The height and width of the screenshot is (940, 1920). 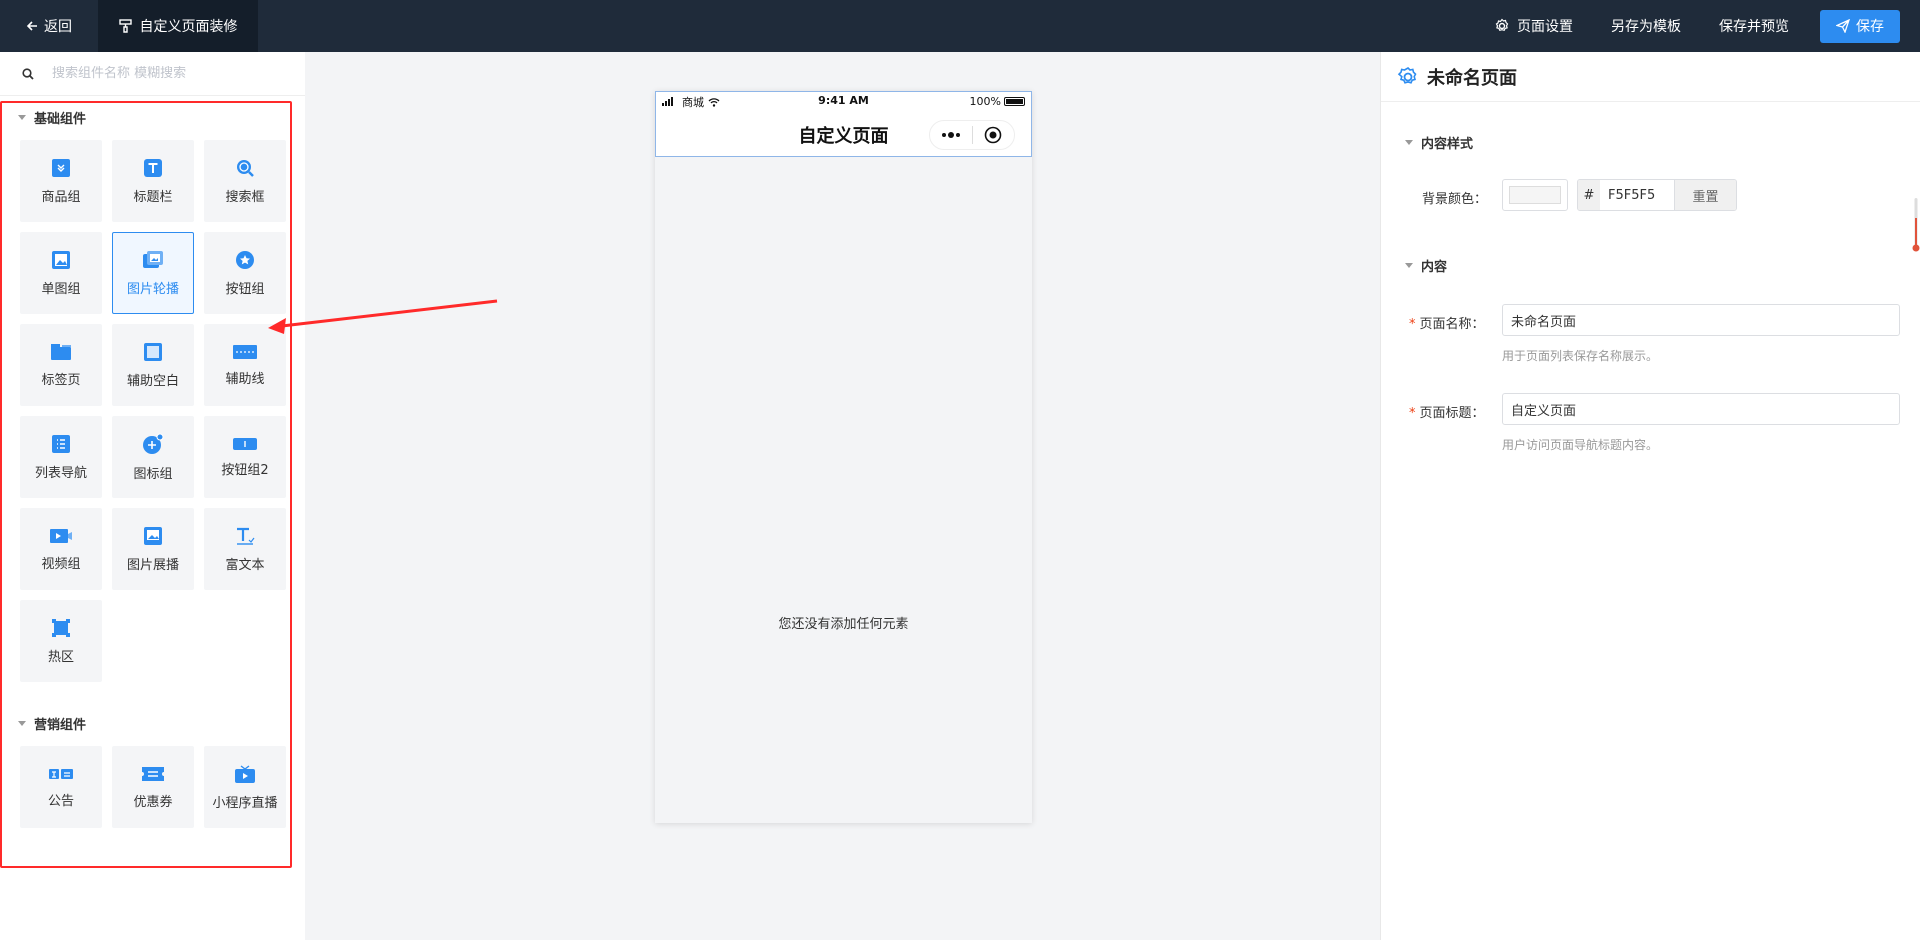 What do you see at coordinates (245, 457) in the screenshot?
I see `tile-button-group2: 按钮组2` at bounding box center [245, 457].